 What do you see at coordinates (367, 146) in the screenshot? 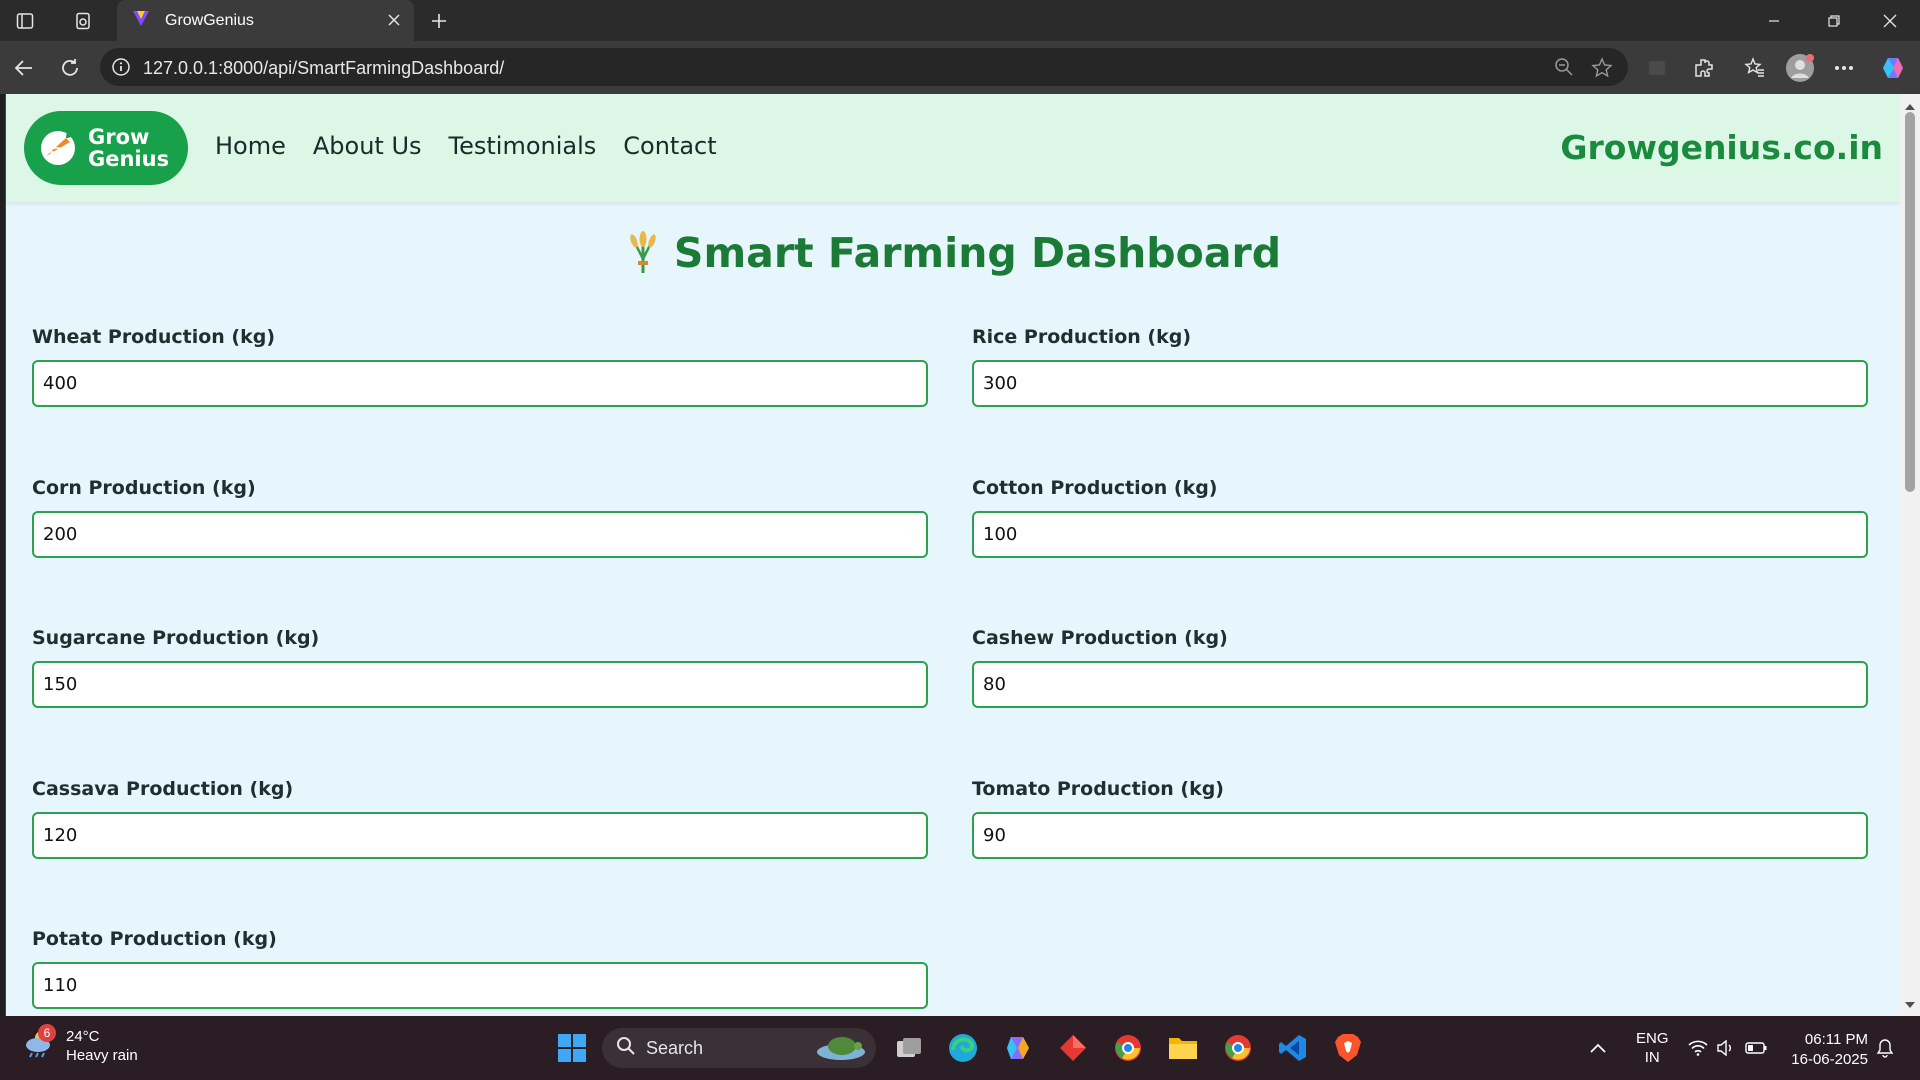
I see `nav-link-about-us: About Us` at bounding box center [367, 146].